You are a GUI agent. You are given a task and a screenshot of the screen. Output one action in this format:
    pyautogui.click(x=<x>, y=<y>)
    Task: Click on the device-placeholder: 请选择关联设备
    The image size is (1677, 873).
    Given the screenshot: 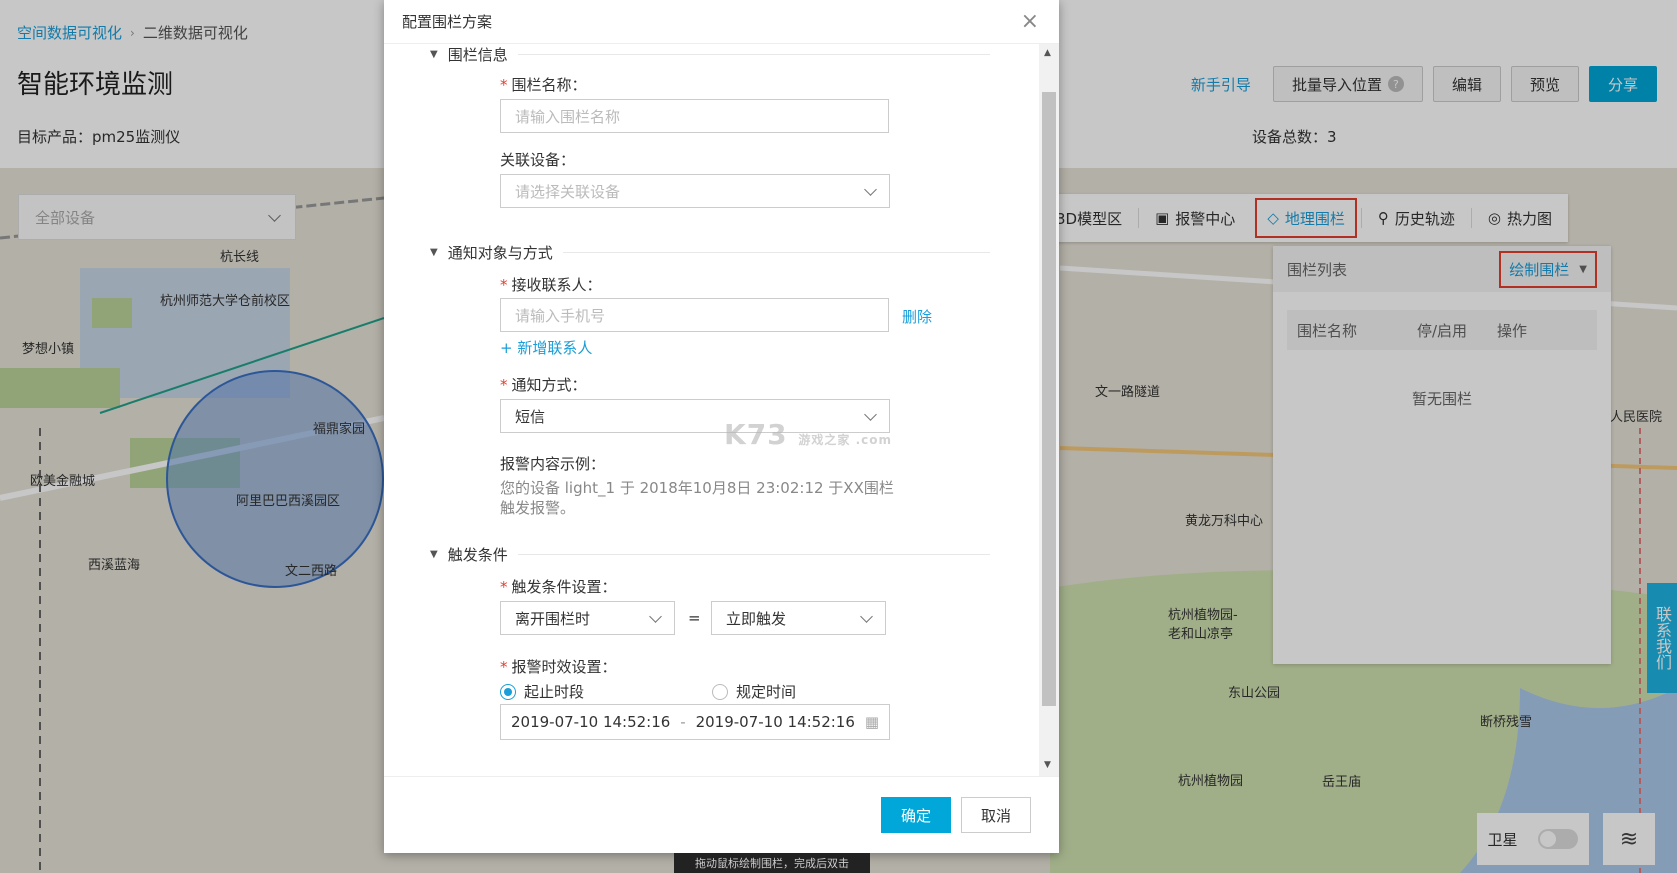 What is the action you would take?
    pyautogui.click(x=568, y=191)
    